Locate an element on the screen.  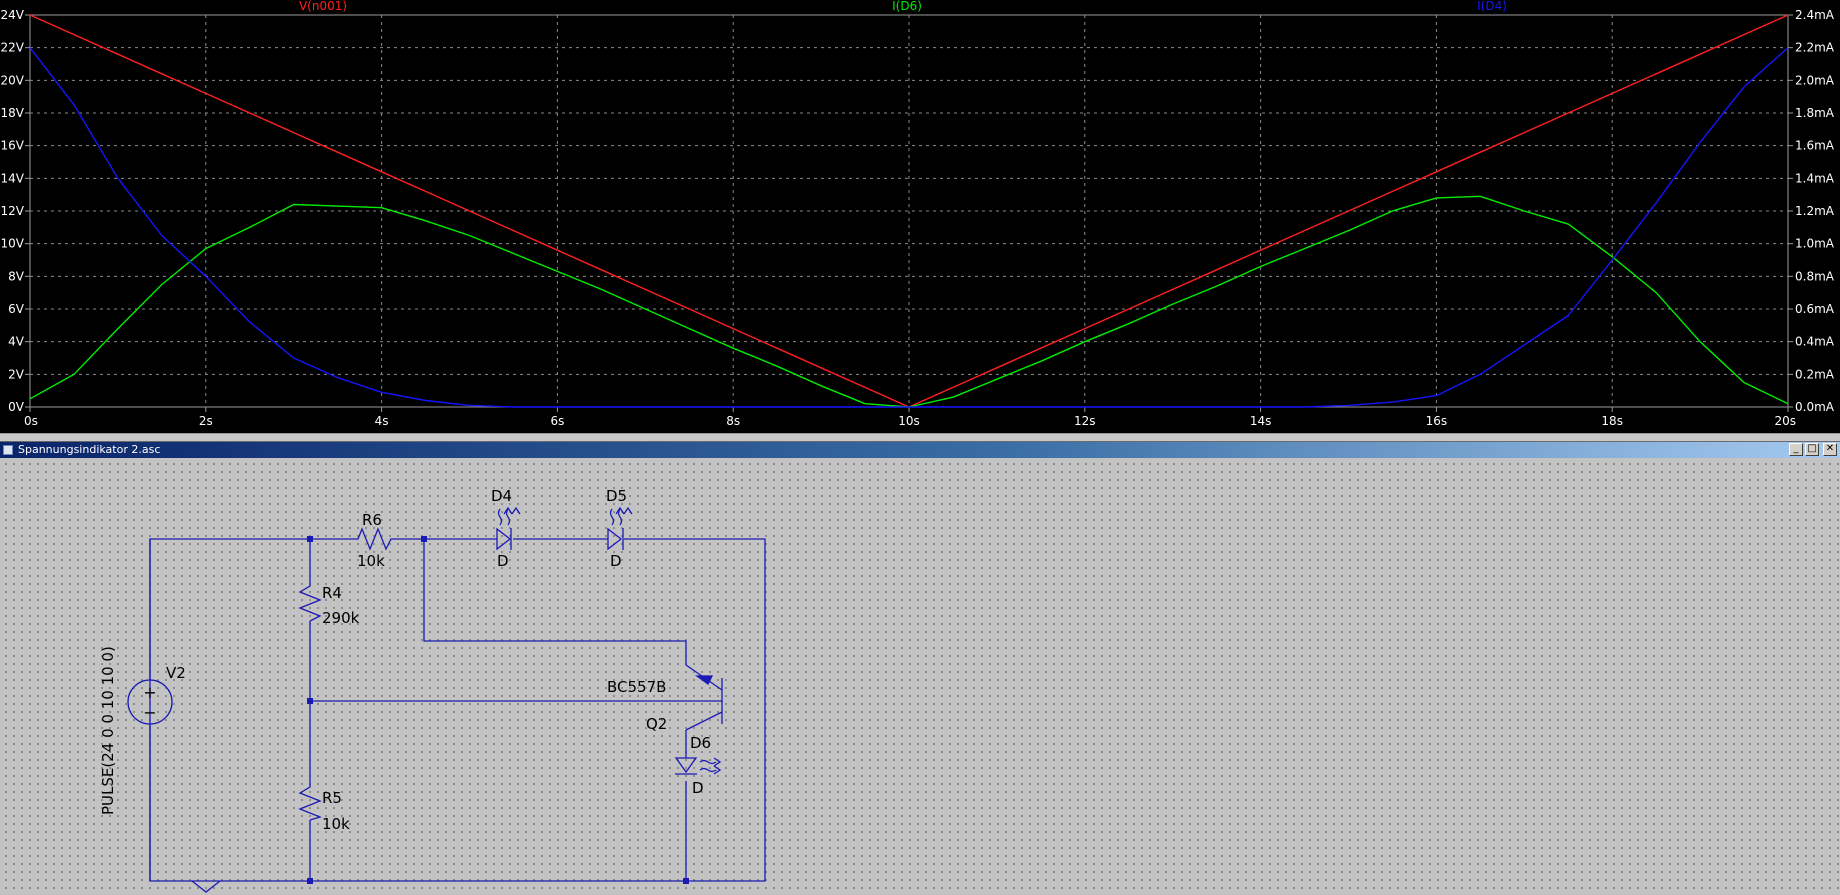
y-right-tick-label: 0.6mA is located at coordinates (1815, 309).